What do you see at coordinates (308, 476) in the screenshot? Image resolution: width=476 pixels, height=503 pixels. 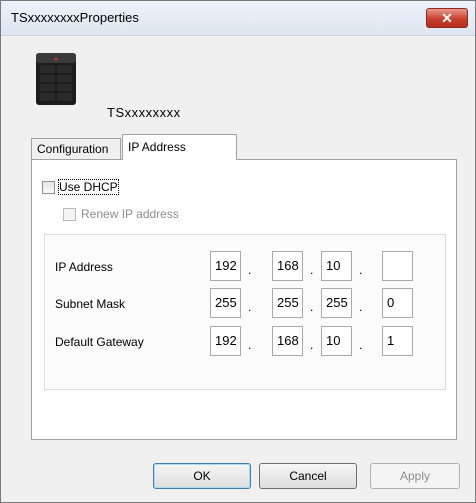 I see `cancel-button: Cancel` at bounding box center [308, 476].